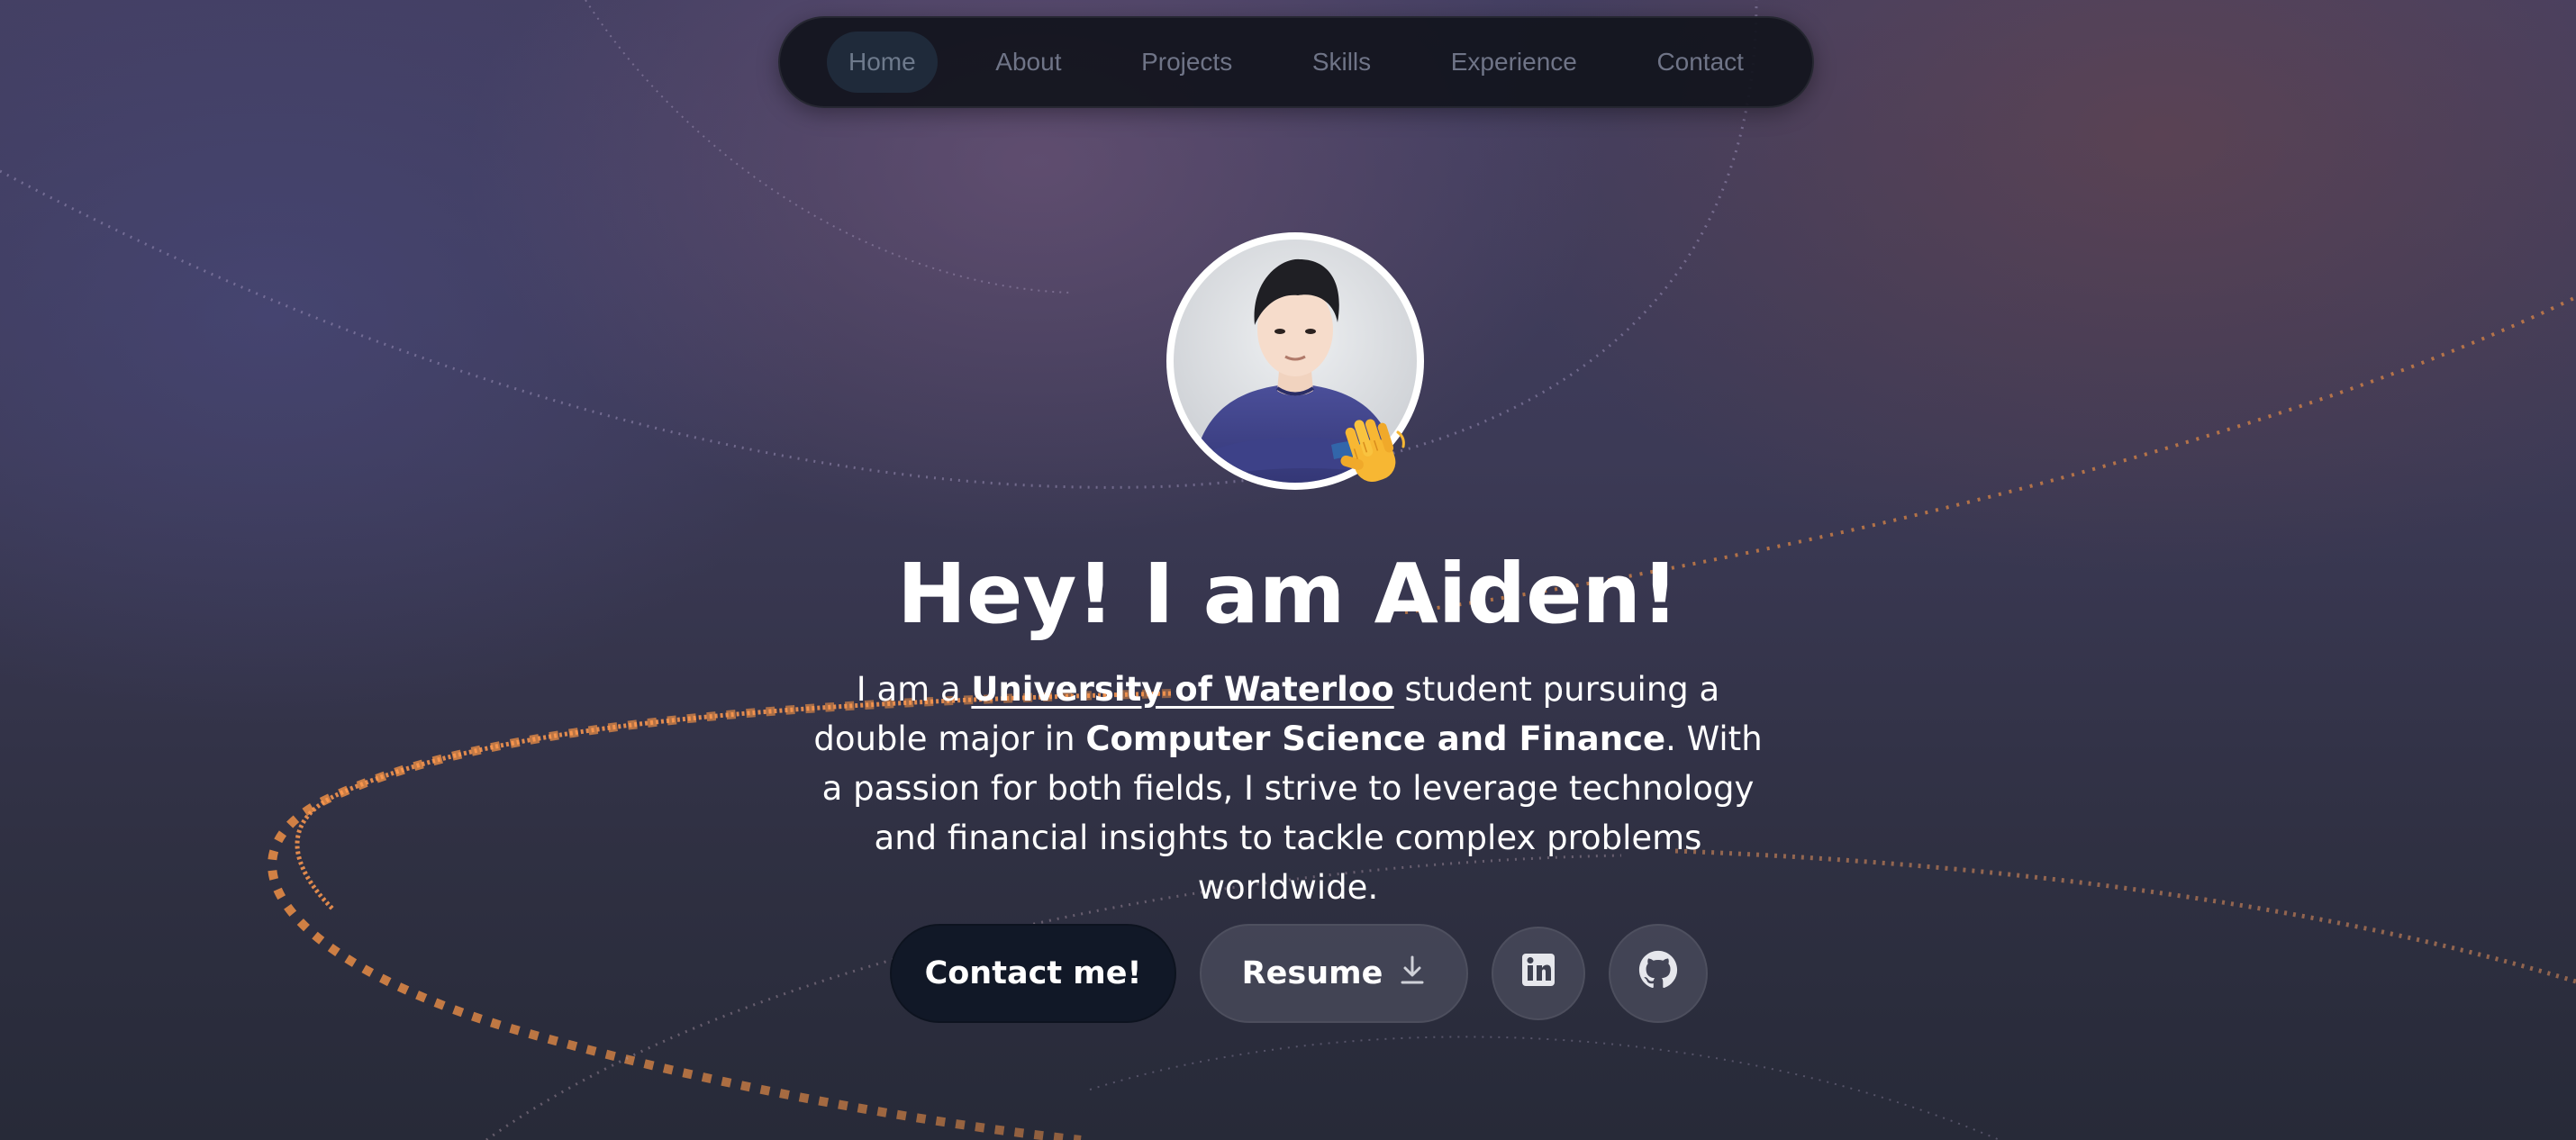 The image size is (2576, 1140). I want to click on contact-me-button: Contact me!, so click(1033, 973).